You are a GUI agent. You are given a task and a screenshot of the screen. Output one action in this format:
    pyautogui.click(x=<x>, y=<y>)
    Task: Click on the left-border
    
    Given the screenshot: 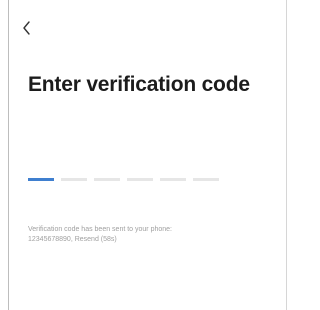 What is the action you would take?
    pyautogui.click(x=8, y=155)
    